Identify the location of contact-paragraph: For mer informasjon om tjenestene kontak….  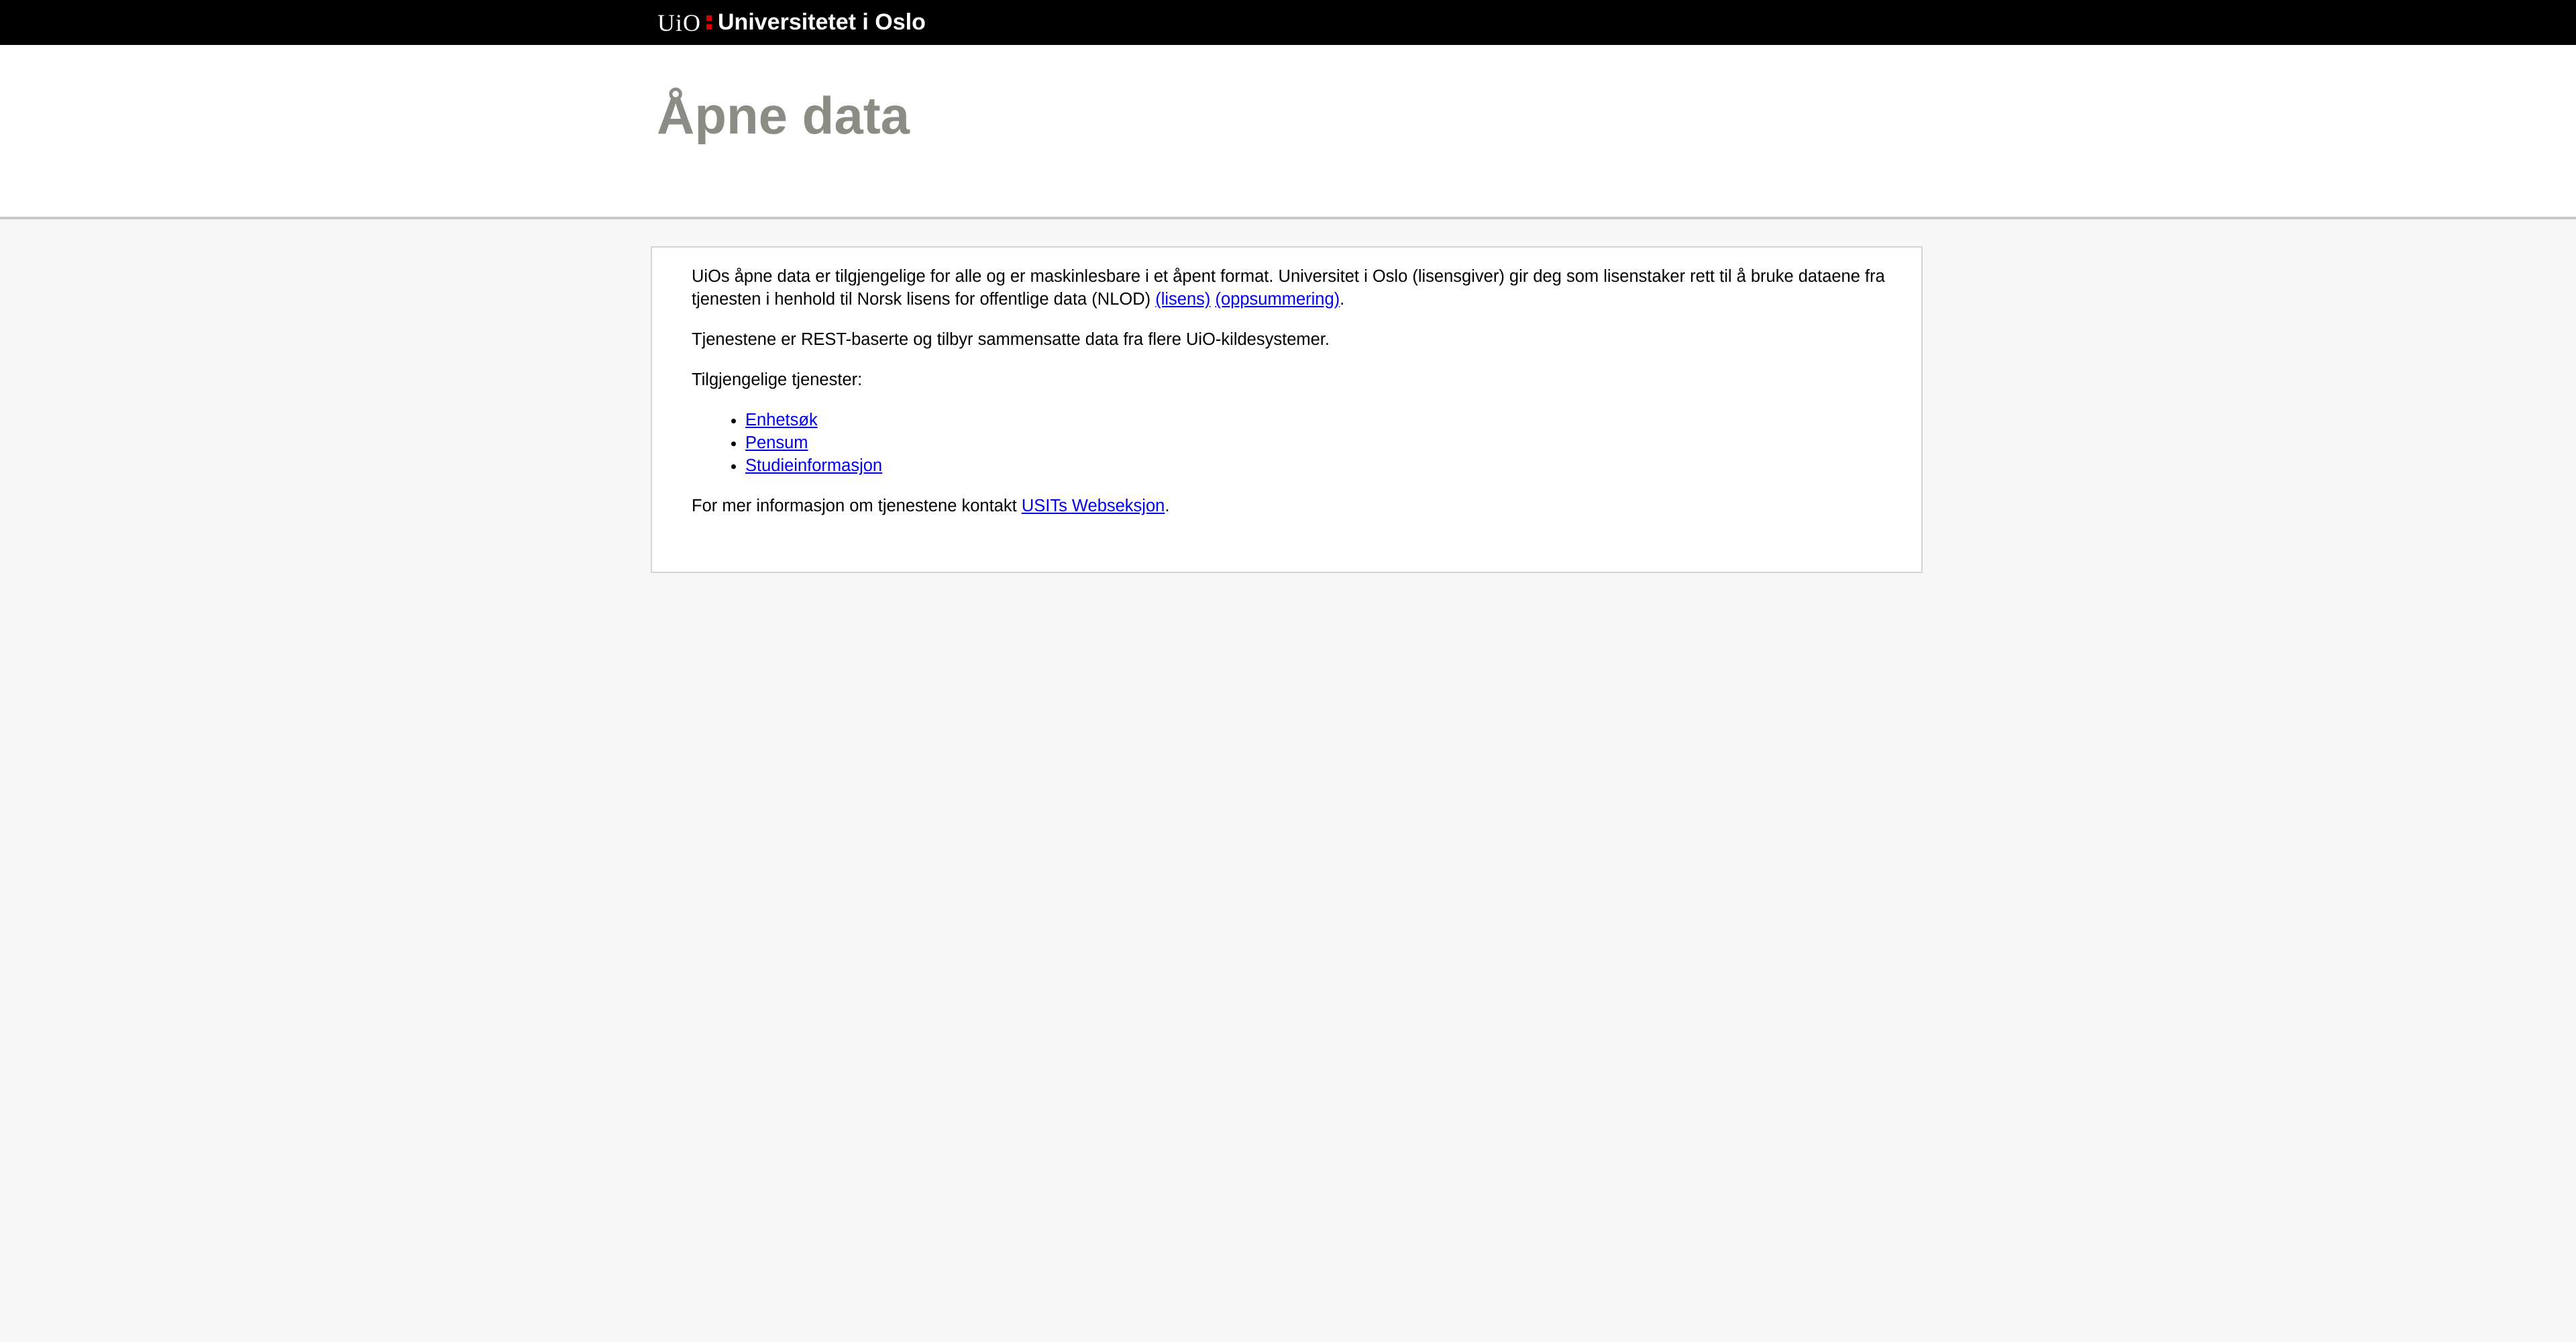
(1292, 506).